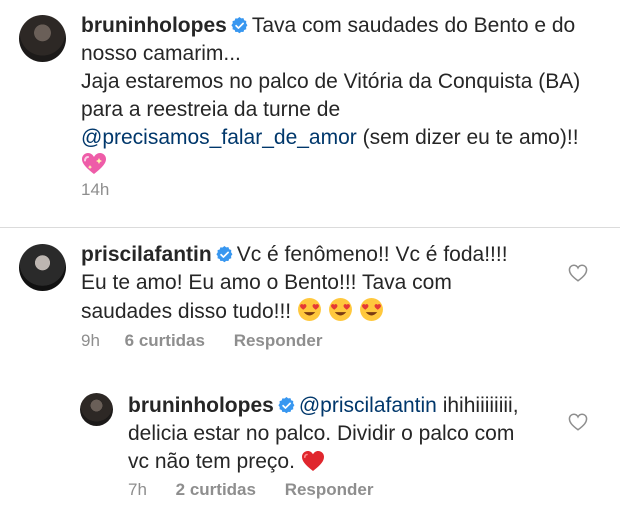 The width and height of the screenshot is (620, 517). Describe the element at coordinates (216, 489) in the screenshot. I see `likes-count-link: 2 curtidas` at that location.